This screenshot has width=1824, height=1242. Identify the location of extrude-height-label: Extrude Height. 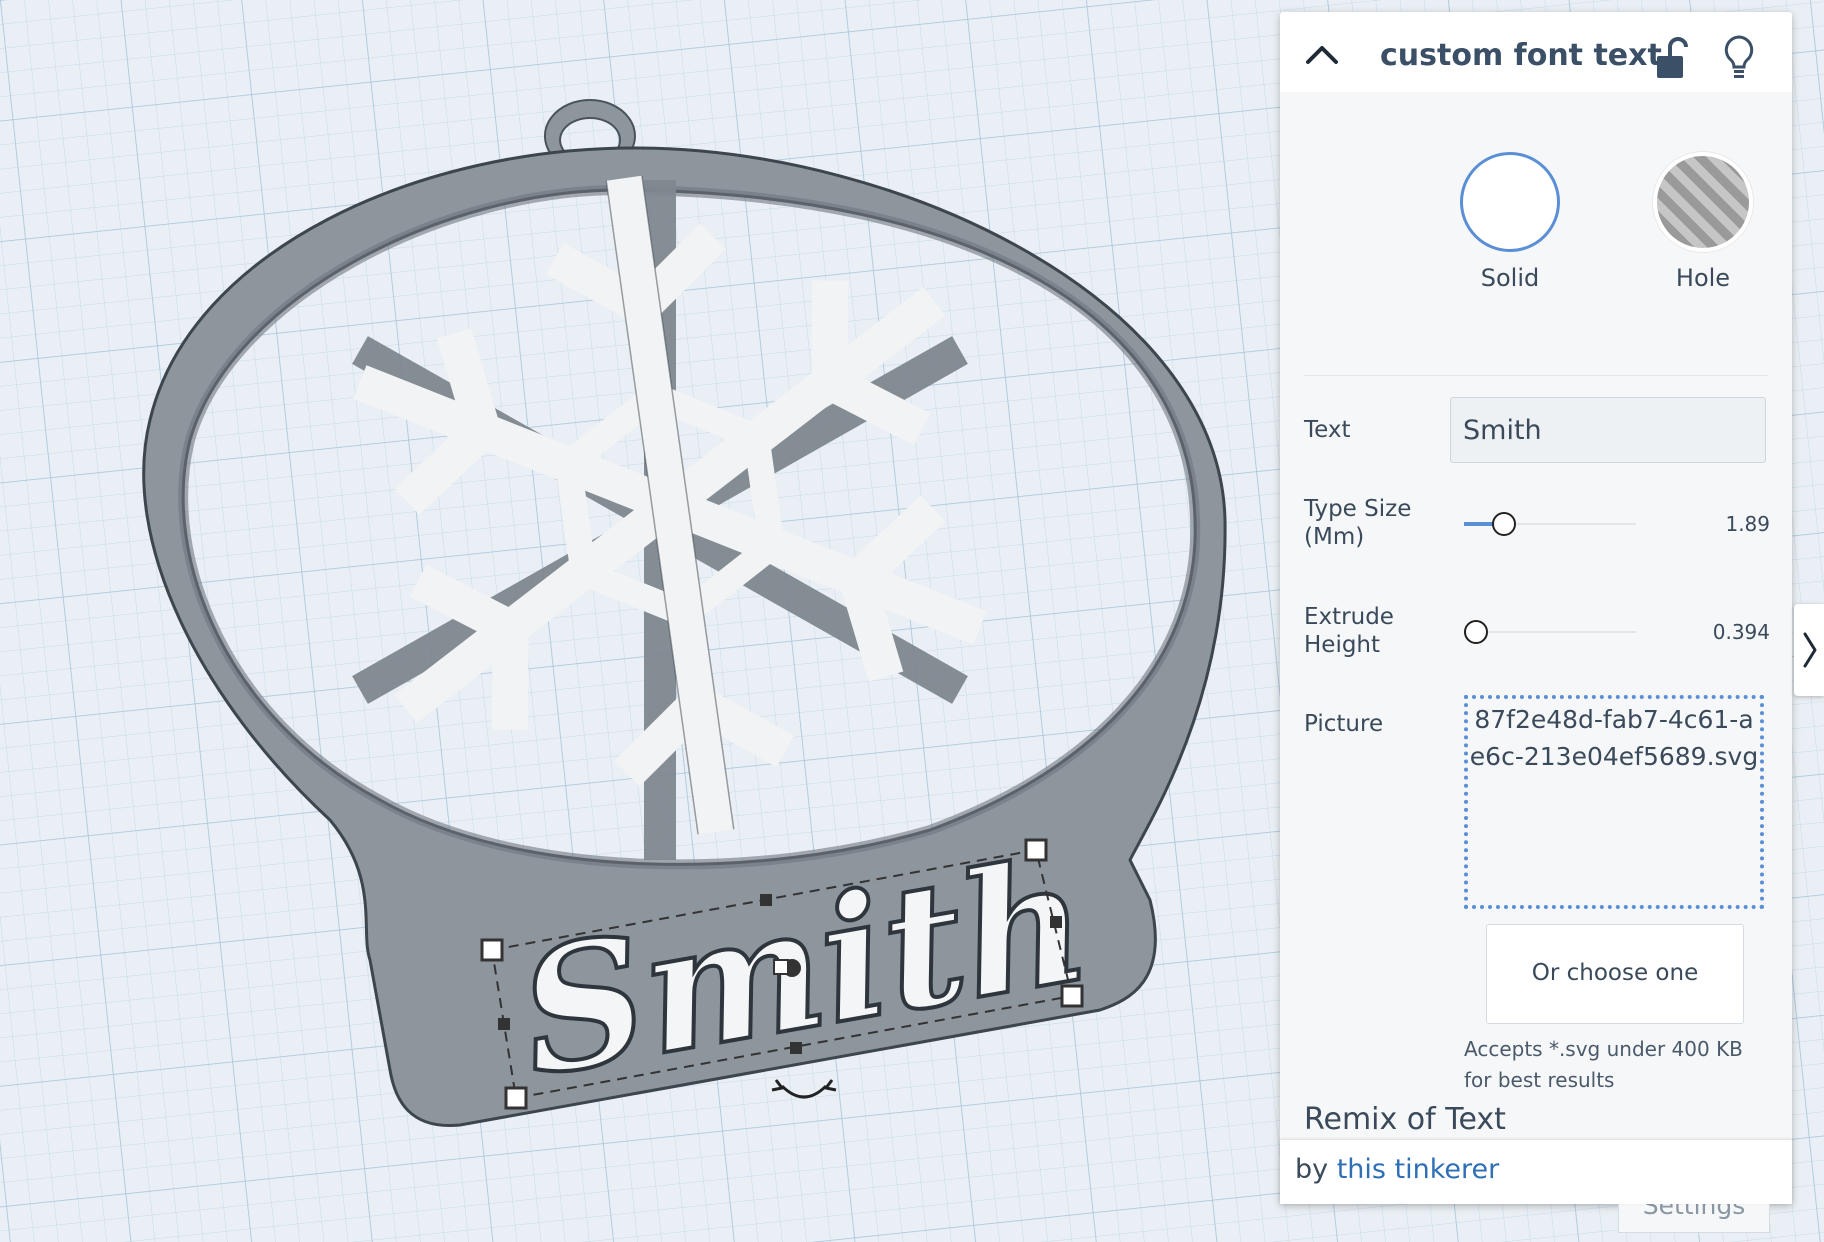
(1349, 631).